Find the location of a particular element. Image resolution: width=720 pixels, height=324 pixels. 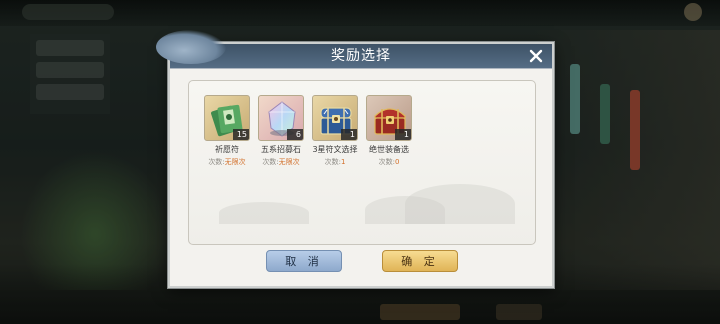

reward-item: 1 3星符文选择 次数:1 is located at coordinates (335, 131).